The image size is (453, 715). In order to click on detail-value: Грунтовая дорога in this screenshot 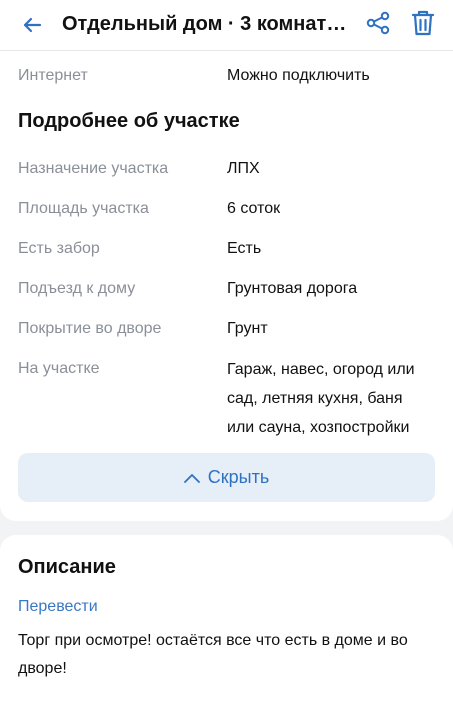, I will do `click(292, 288)`.